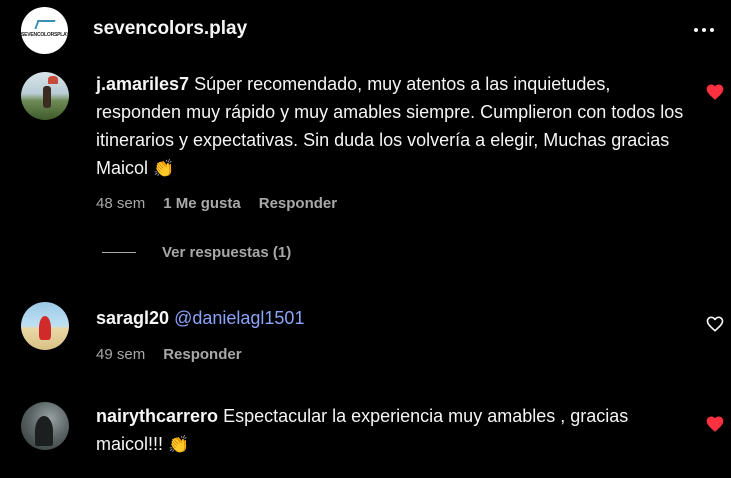 The image size is (731, 478). I want to click on divider, so click(119, 252).